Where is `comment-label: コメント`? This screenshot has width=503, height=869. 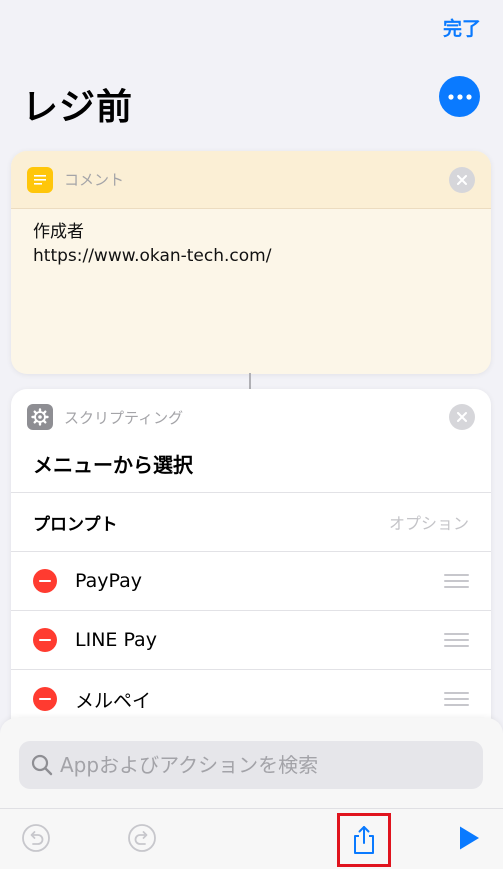
comment-label: コメント is located at coordinates (94, 180).